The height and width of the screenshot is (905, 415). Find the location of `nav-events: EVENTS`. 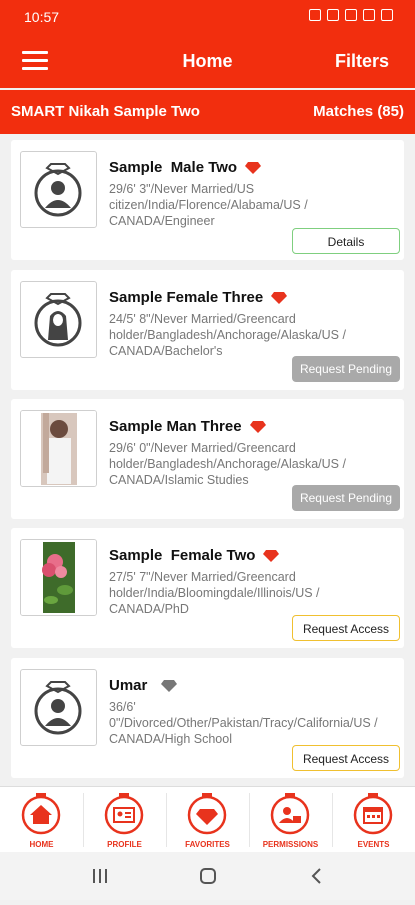

nav-events: EVENTS is located at coordinates (373, 820).